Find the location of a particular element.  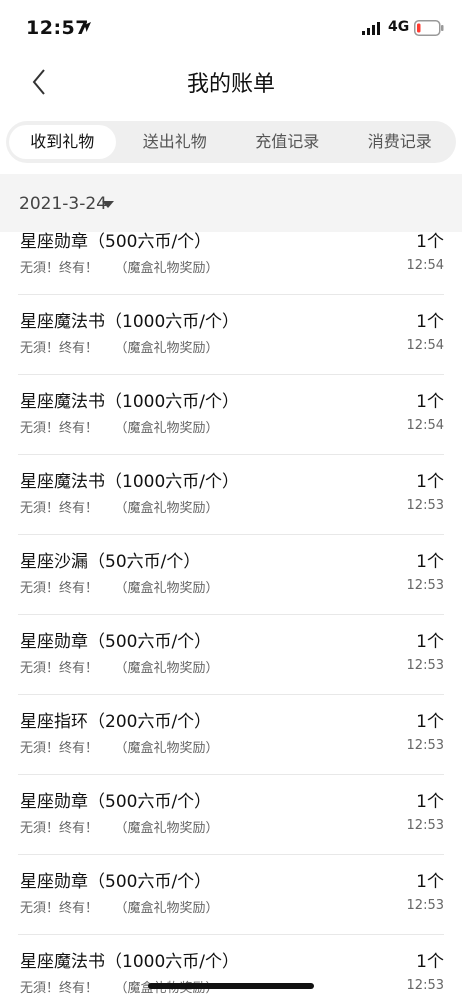

navigation-bar: 我的账单 is located at coordinates (231, 82).